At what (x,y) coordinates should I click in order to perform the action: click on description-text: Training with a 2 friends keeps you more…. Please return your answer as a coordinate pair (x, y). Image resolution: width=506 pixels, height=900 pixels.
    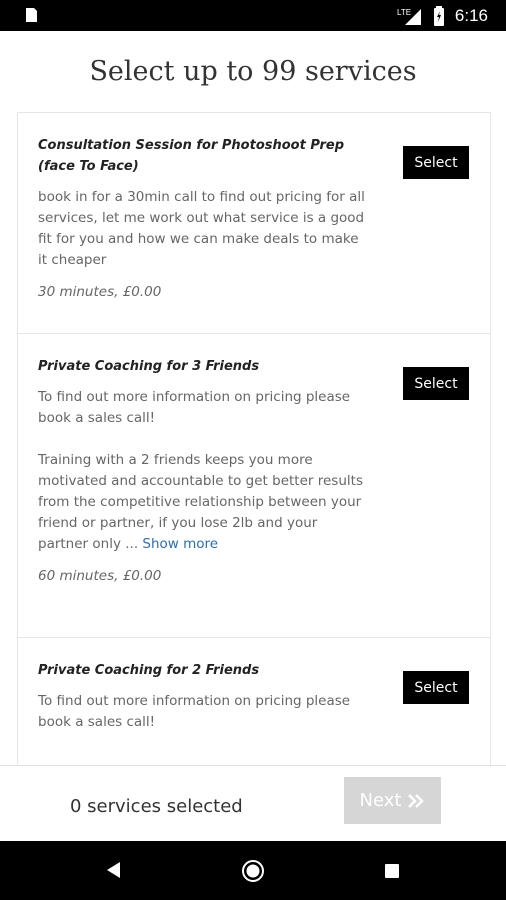
    Looking at the image, I should click on (200, 502).